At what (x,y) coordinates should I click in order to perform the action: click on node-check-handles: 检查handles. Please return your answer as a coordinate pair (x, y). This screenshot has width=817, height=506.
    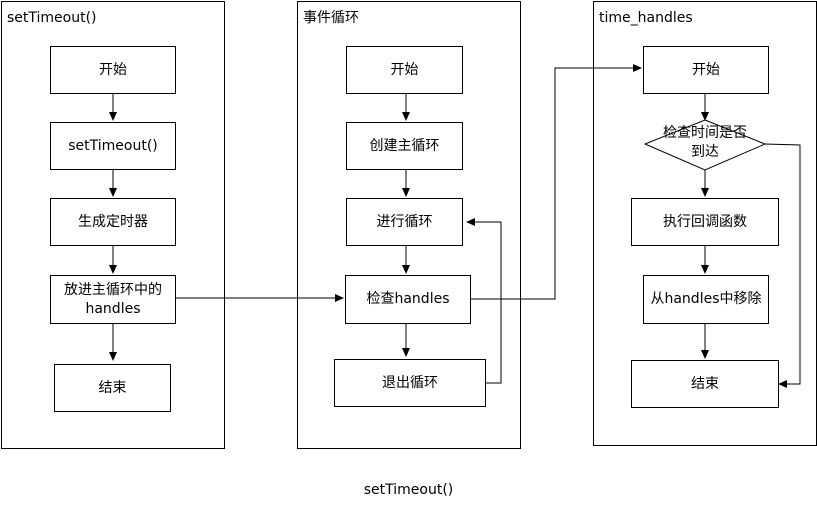
    Looking at the image, I should click on (408, 299).